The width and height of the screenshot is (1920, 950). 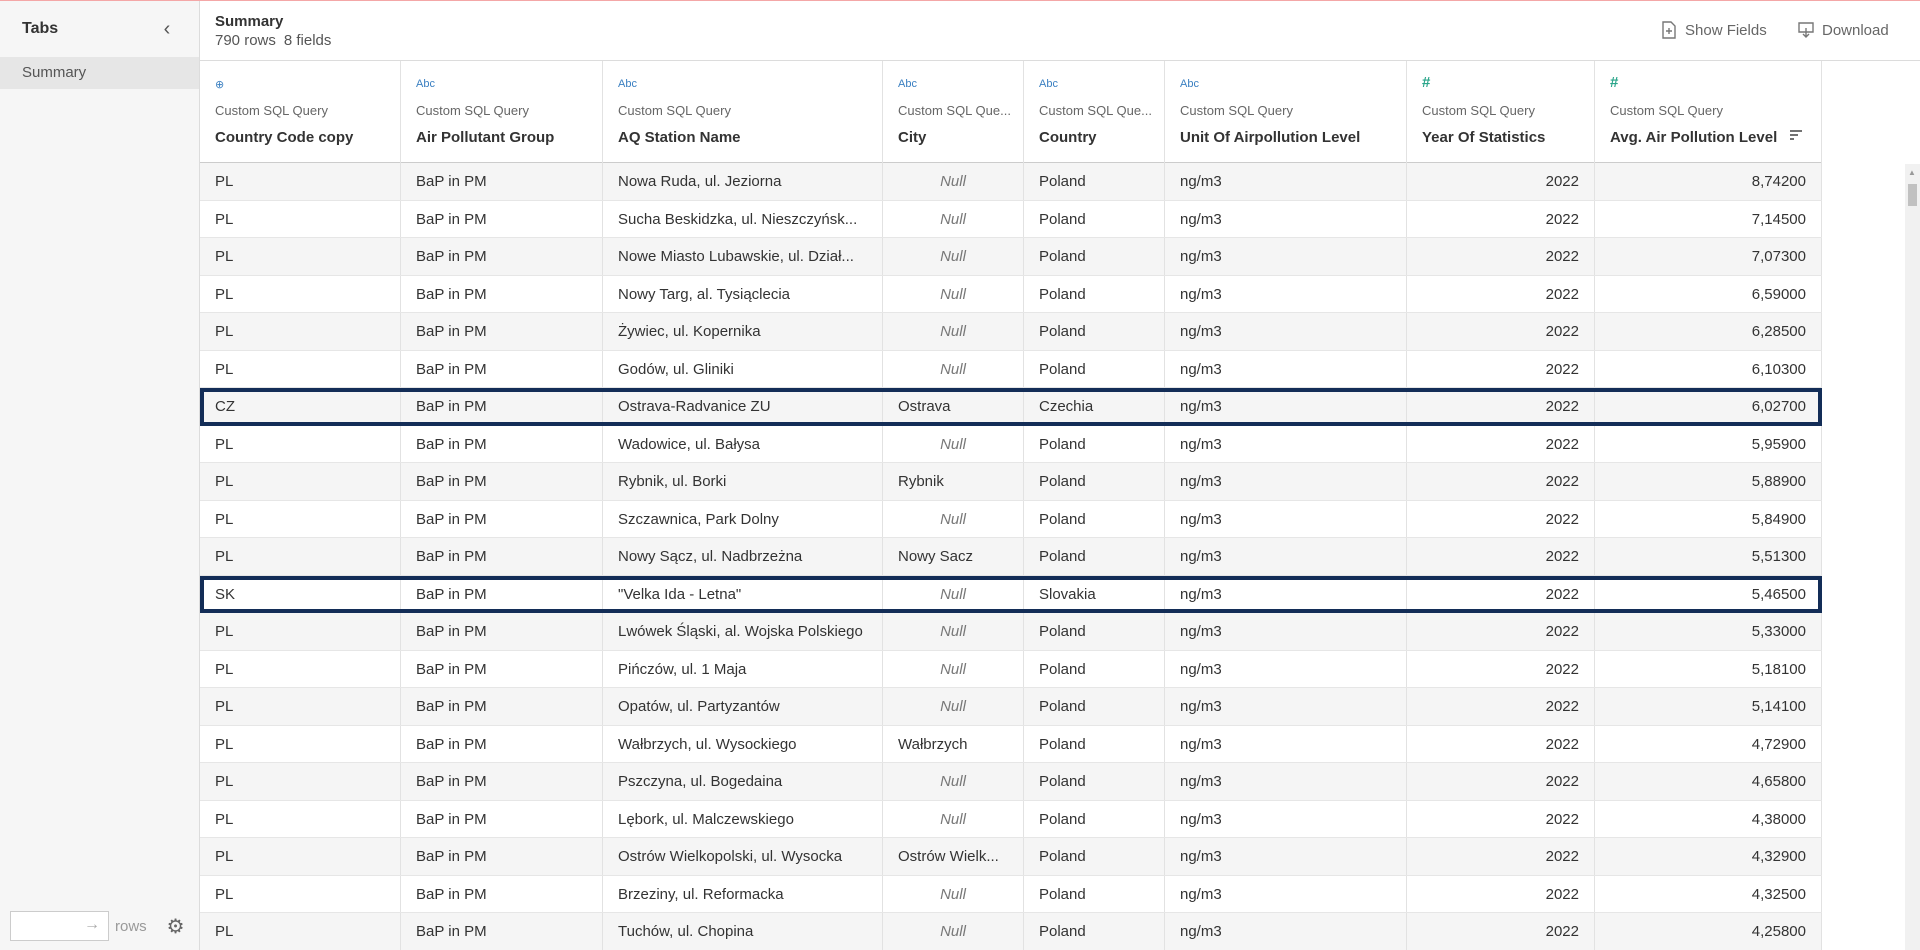 I want to click on cell-value: 4,25800, so click(x=1708, y=931).